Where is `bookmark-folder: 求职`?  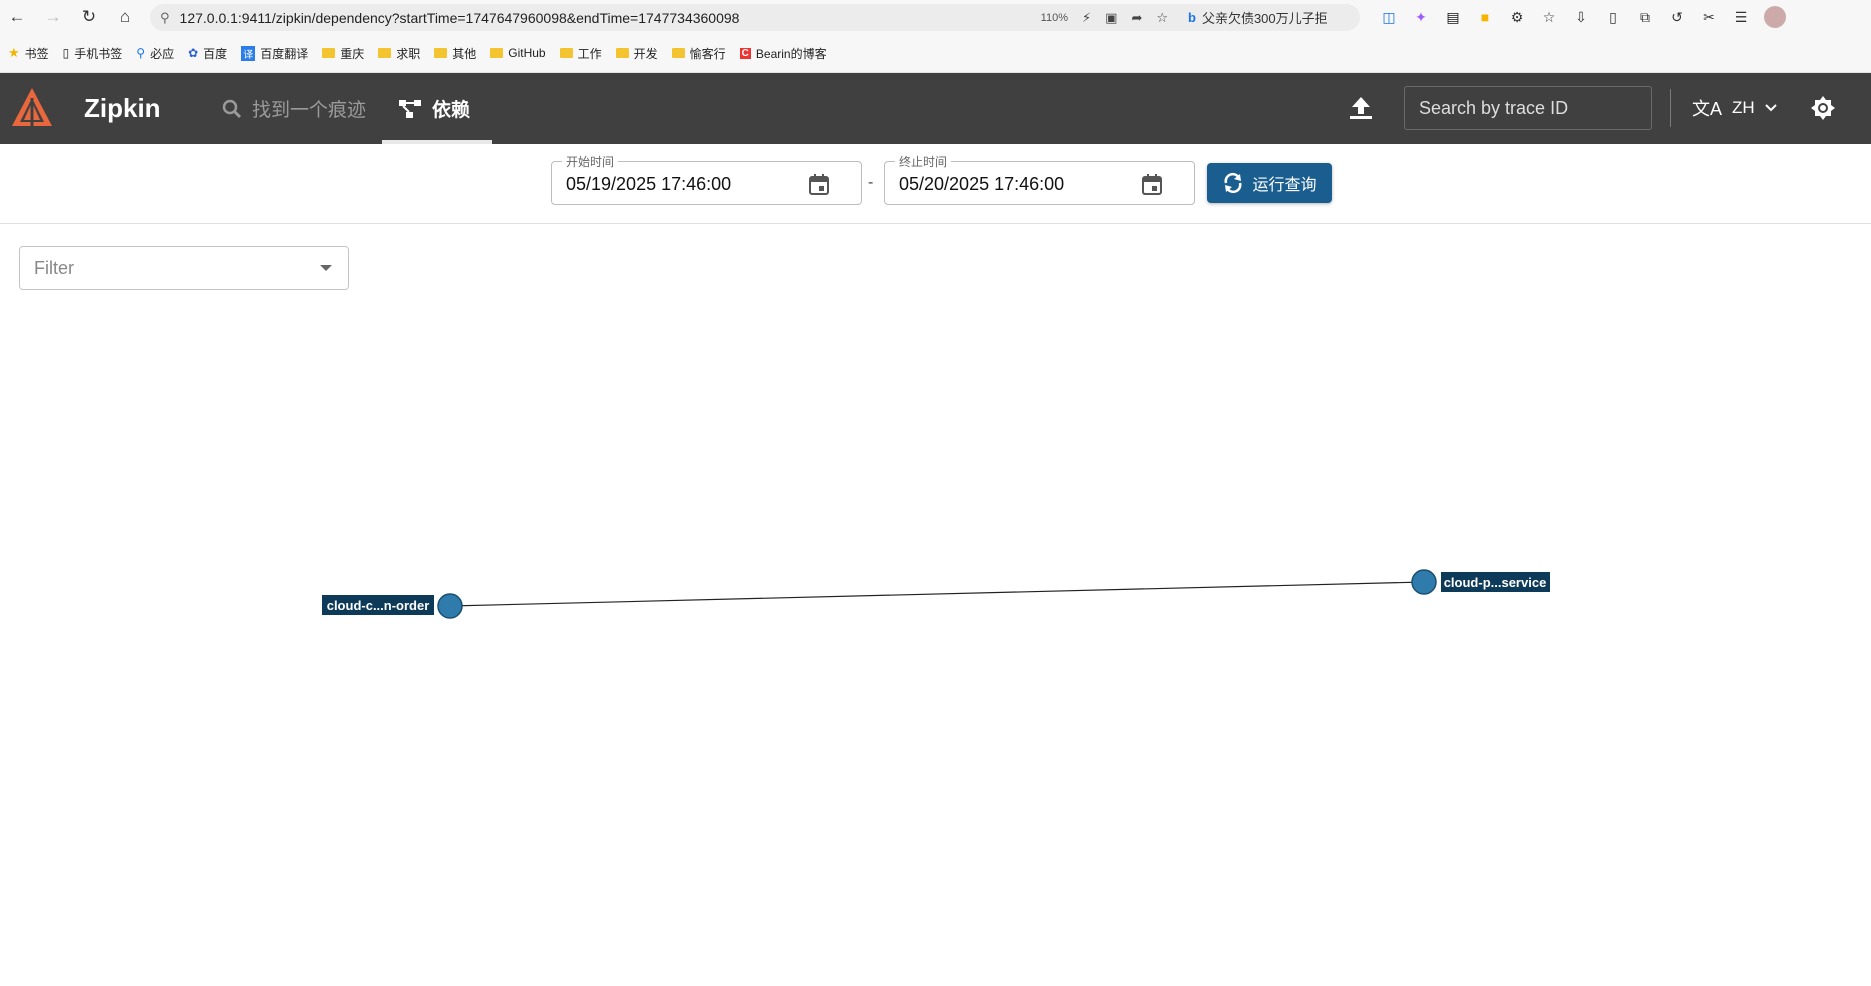
bookmark-folder: 求职 is located at coordinates (399, 53).